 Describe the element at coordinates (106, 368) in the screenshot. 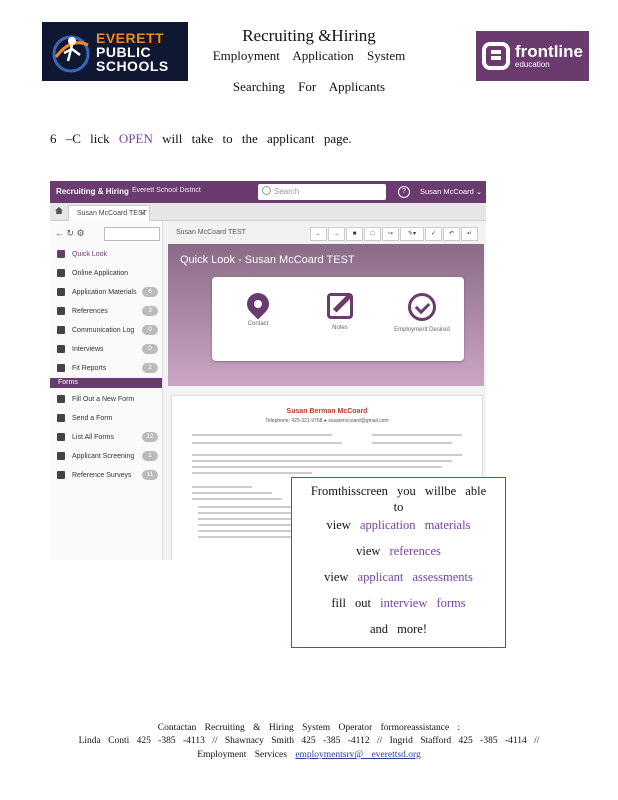

I see `sidebar-item-fit-reports: Fit Reports 2` at that location.